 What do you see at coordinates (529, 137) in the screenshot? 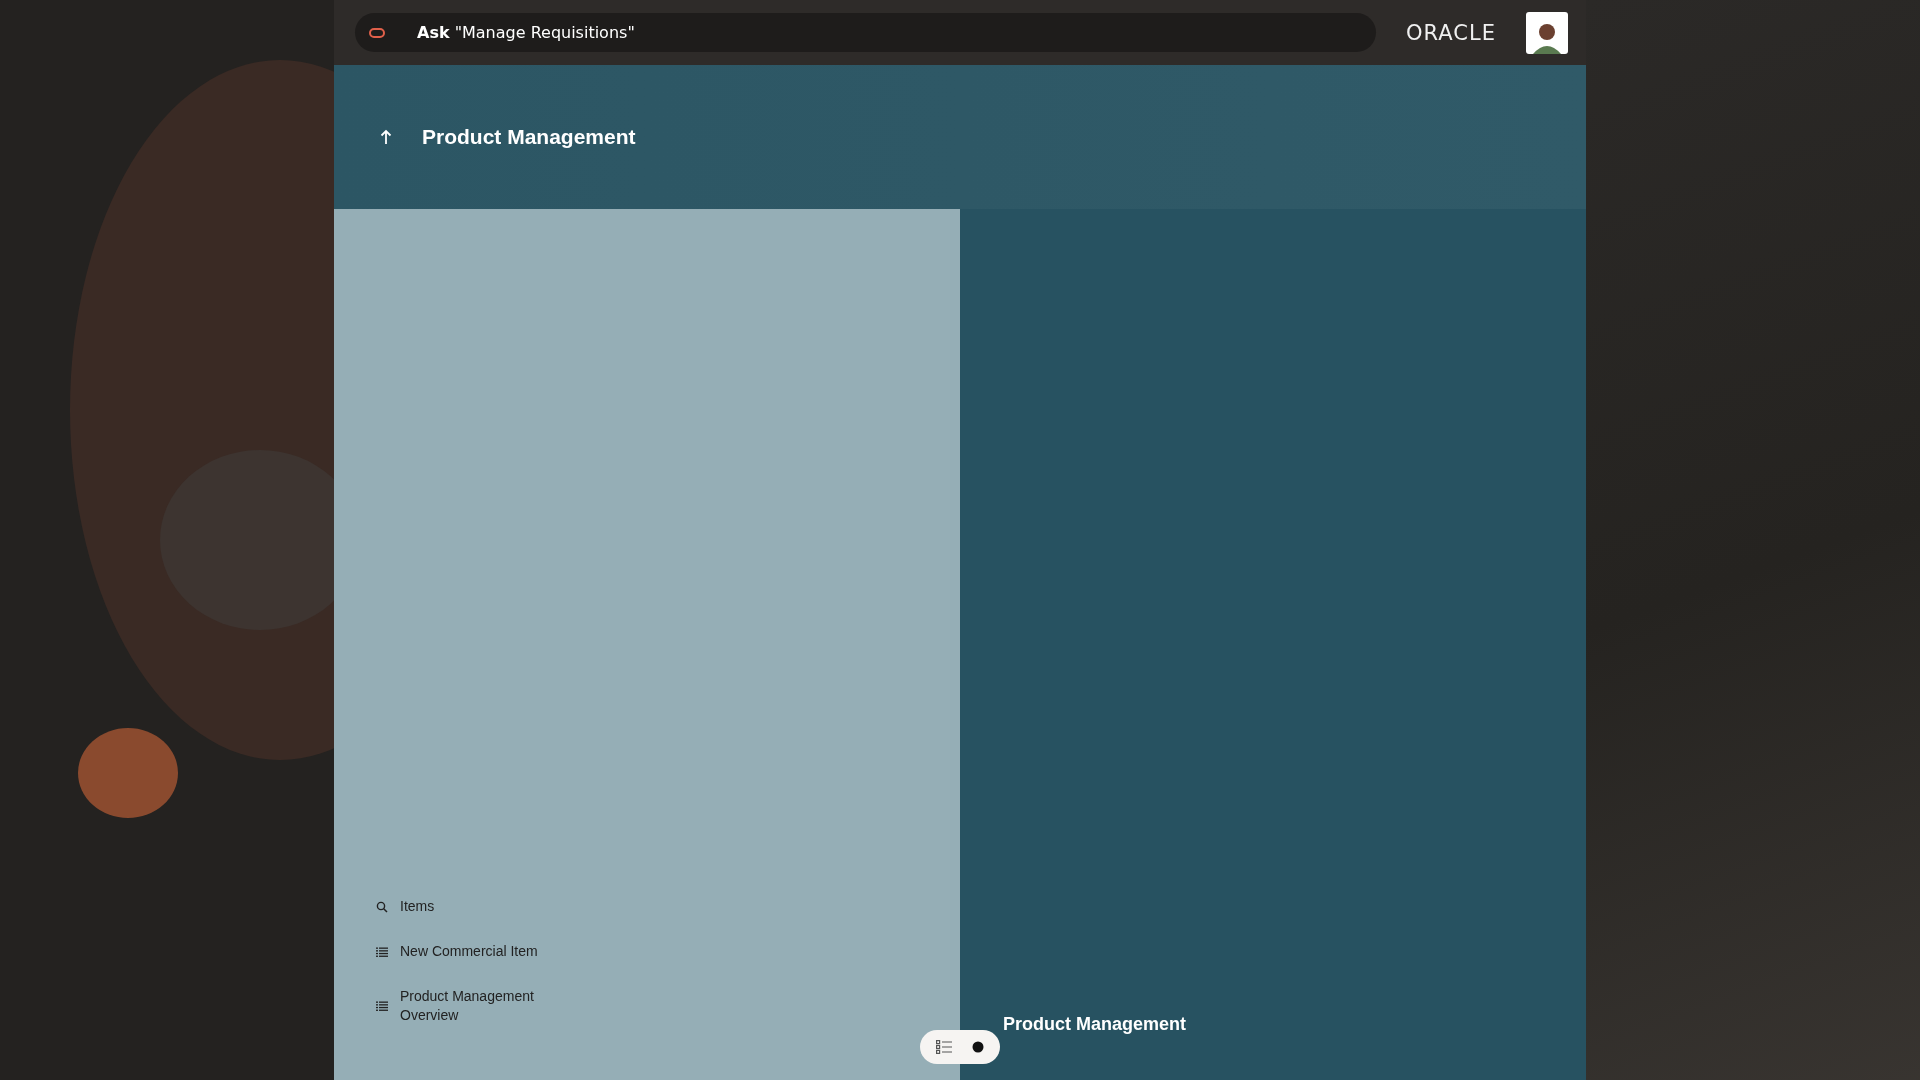
I see `page-title: Product Management` at bounding box center [529, 137].